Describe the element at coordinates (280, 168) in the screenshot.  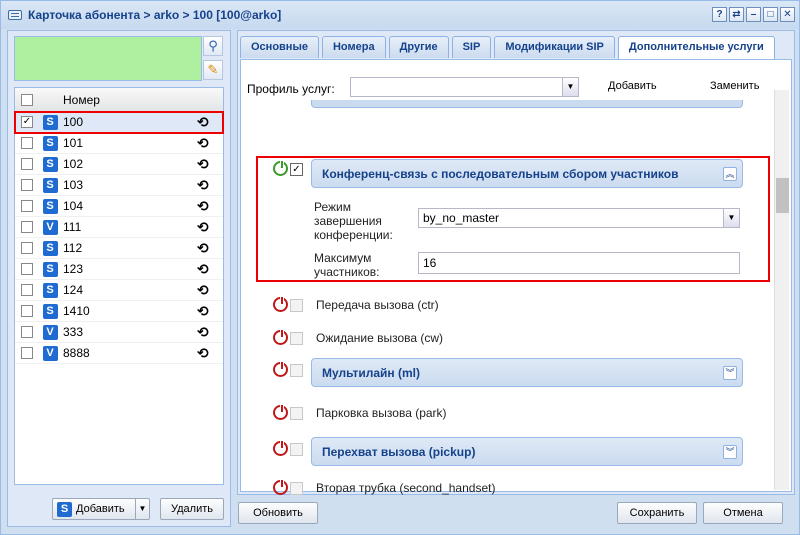
I see `power-on-icon` at that location.